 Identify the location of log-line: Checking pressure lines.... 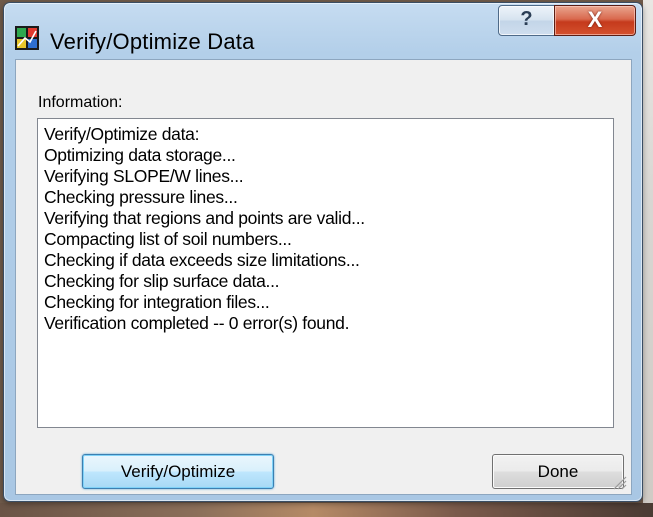
(141, 197).